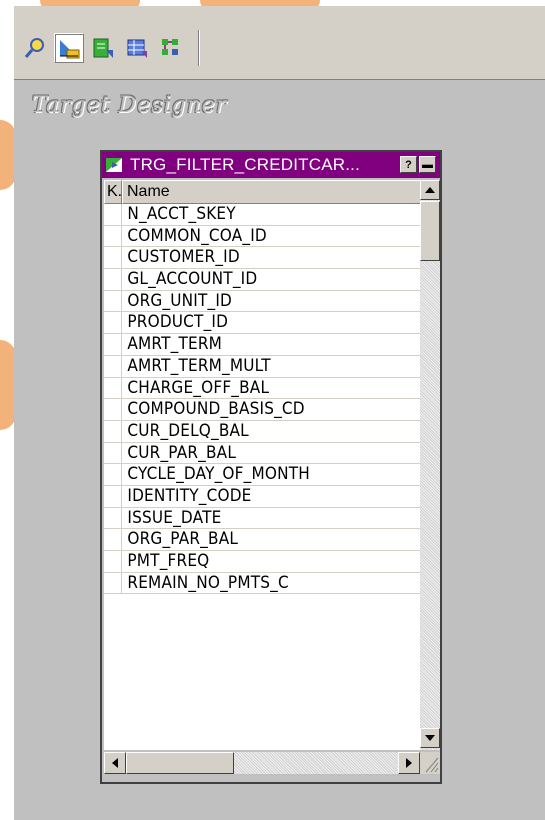 This screenshot has height=820, width=545. What do you see at coordinates (264, 431) in the screenshot?
I see `column-name-cell: CUR_DELQ_BAL` at bounding box center [264, 431].